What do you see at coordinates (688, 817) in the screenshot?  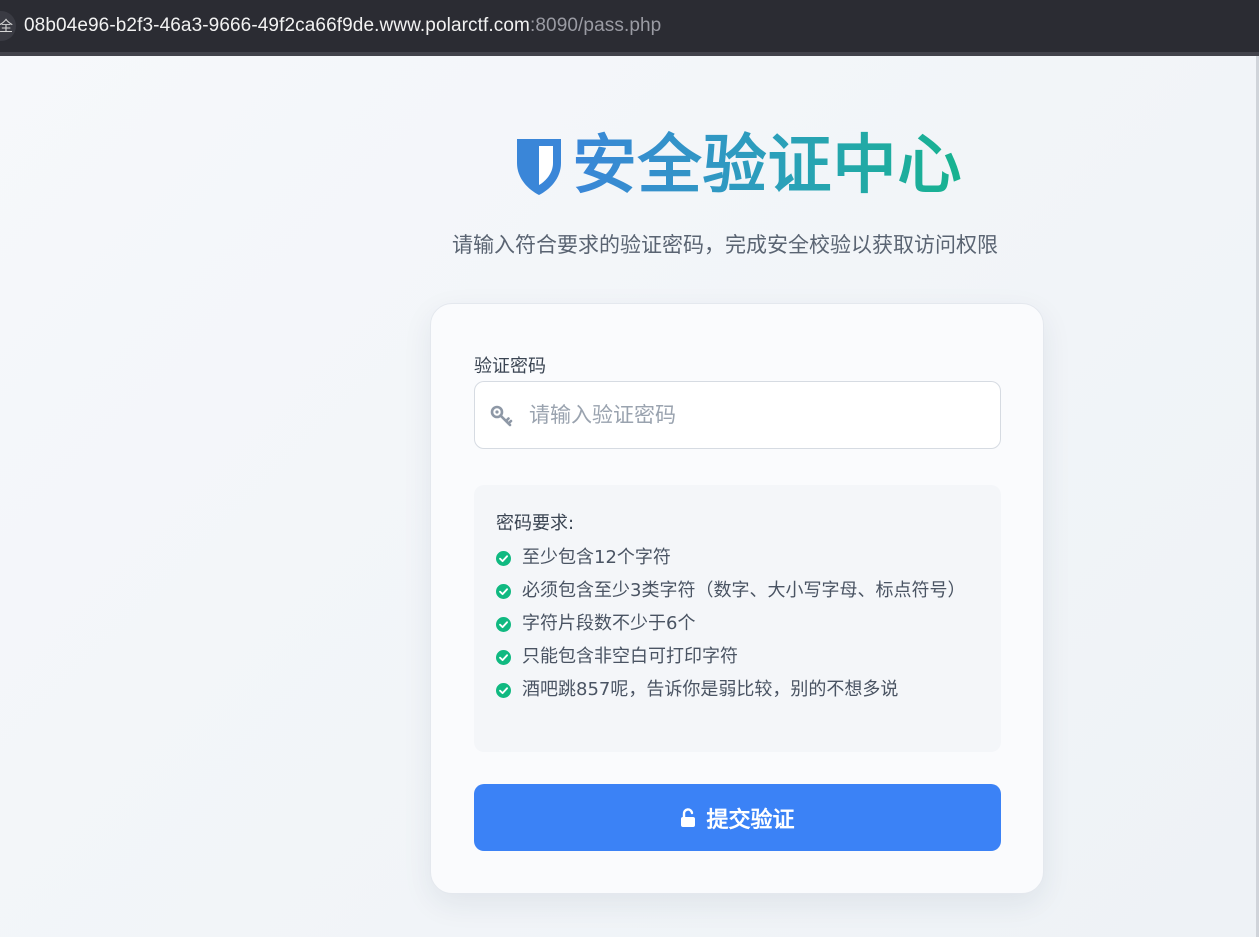 I see `unlock-icon` at bounding box center [688, 817].